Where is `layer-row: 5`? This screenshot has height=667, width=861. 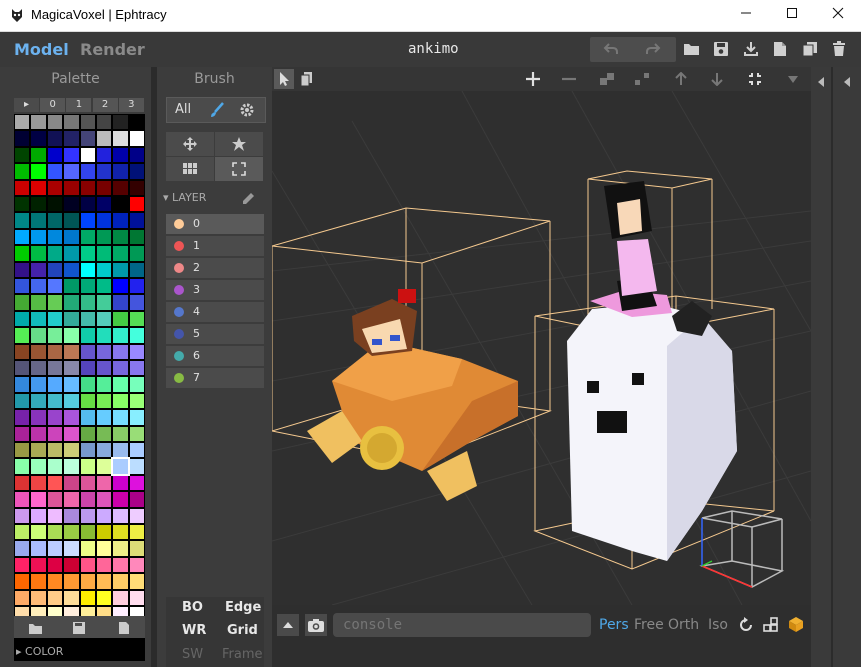 layer-row: 5 is located at coordinates (215, 334).